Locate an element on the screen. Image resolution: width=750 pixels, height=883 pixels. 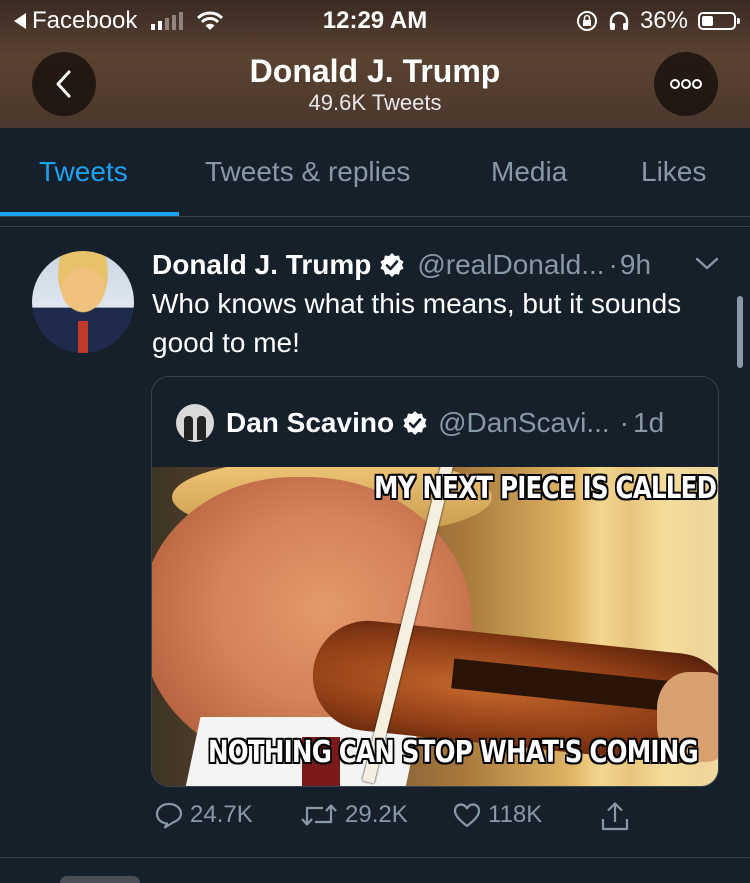
tweet-count: 49.6K Tweets is located at coordinates (375, 102).